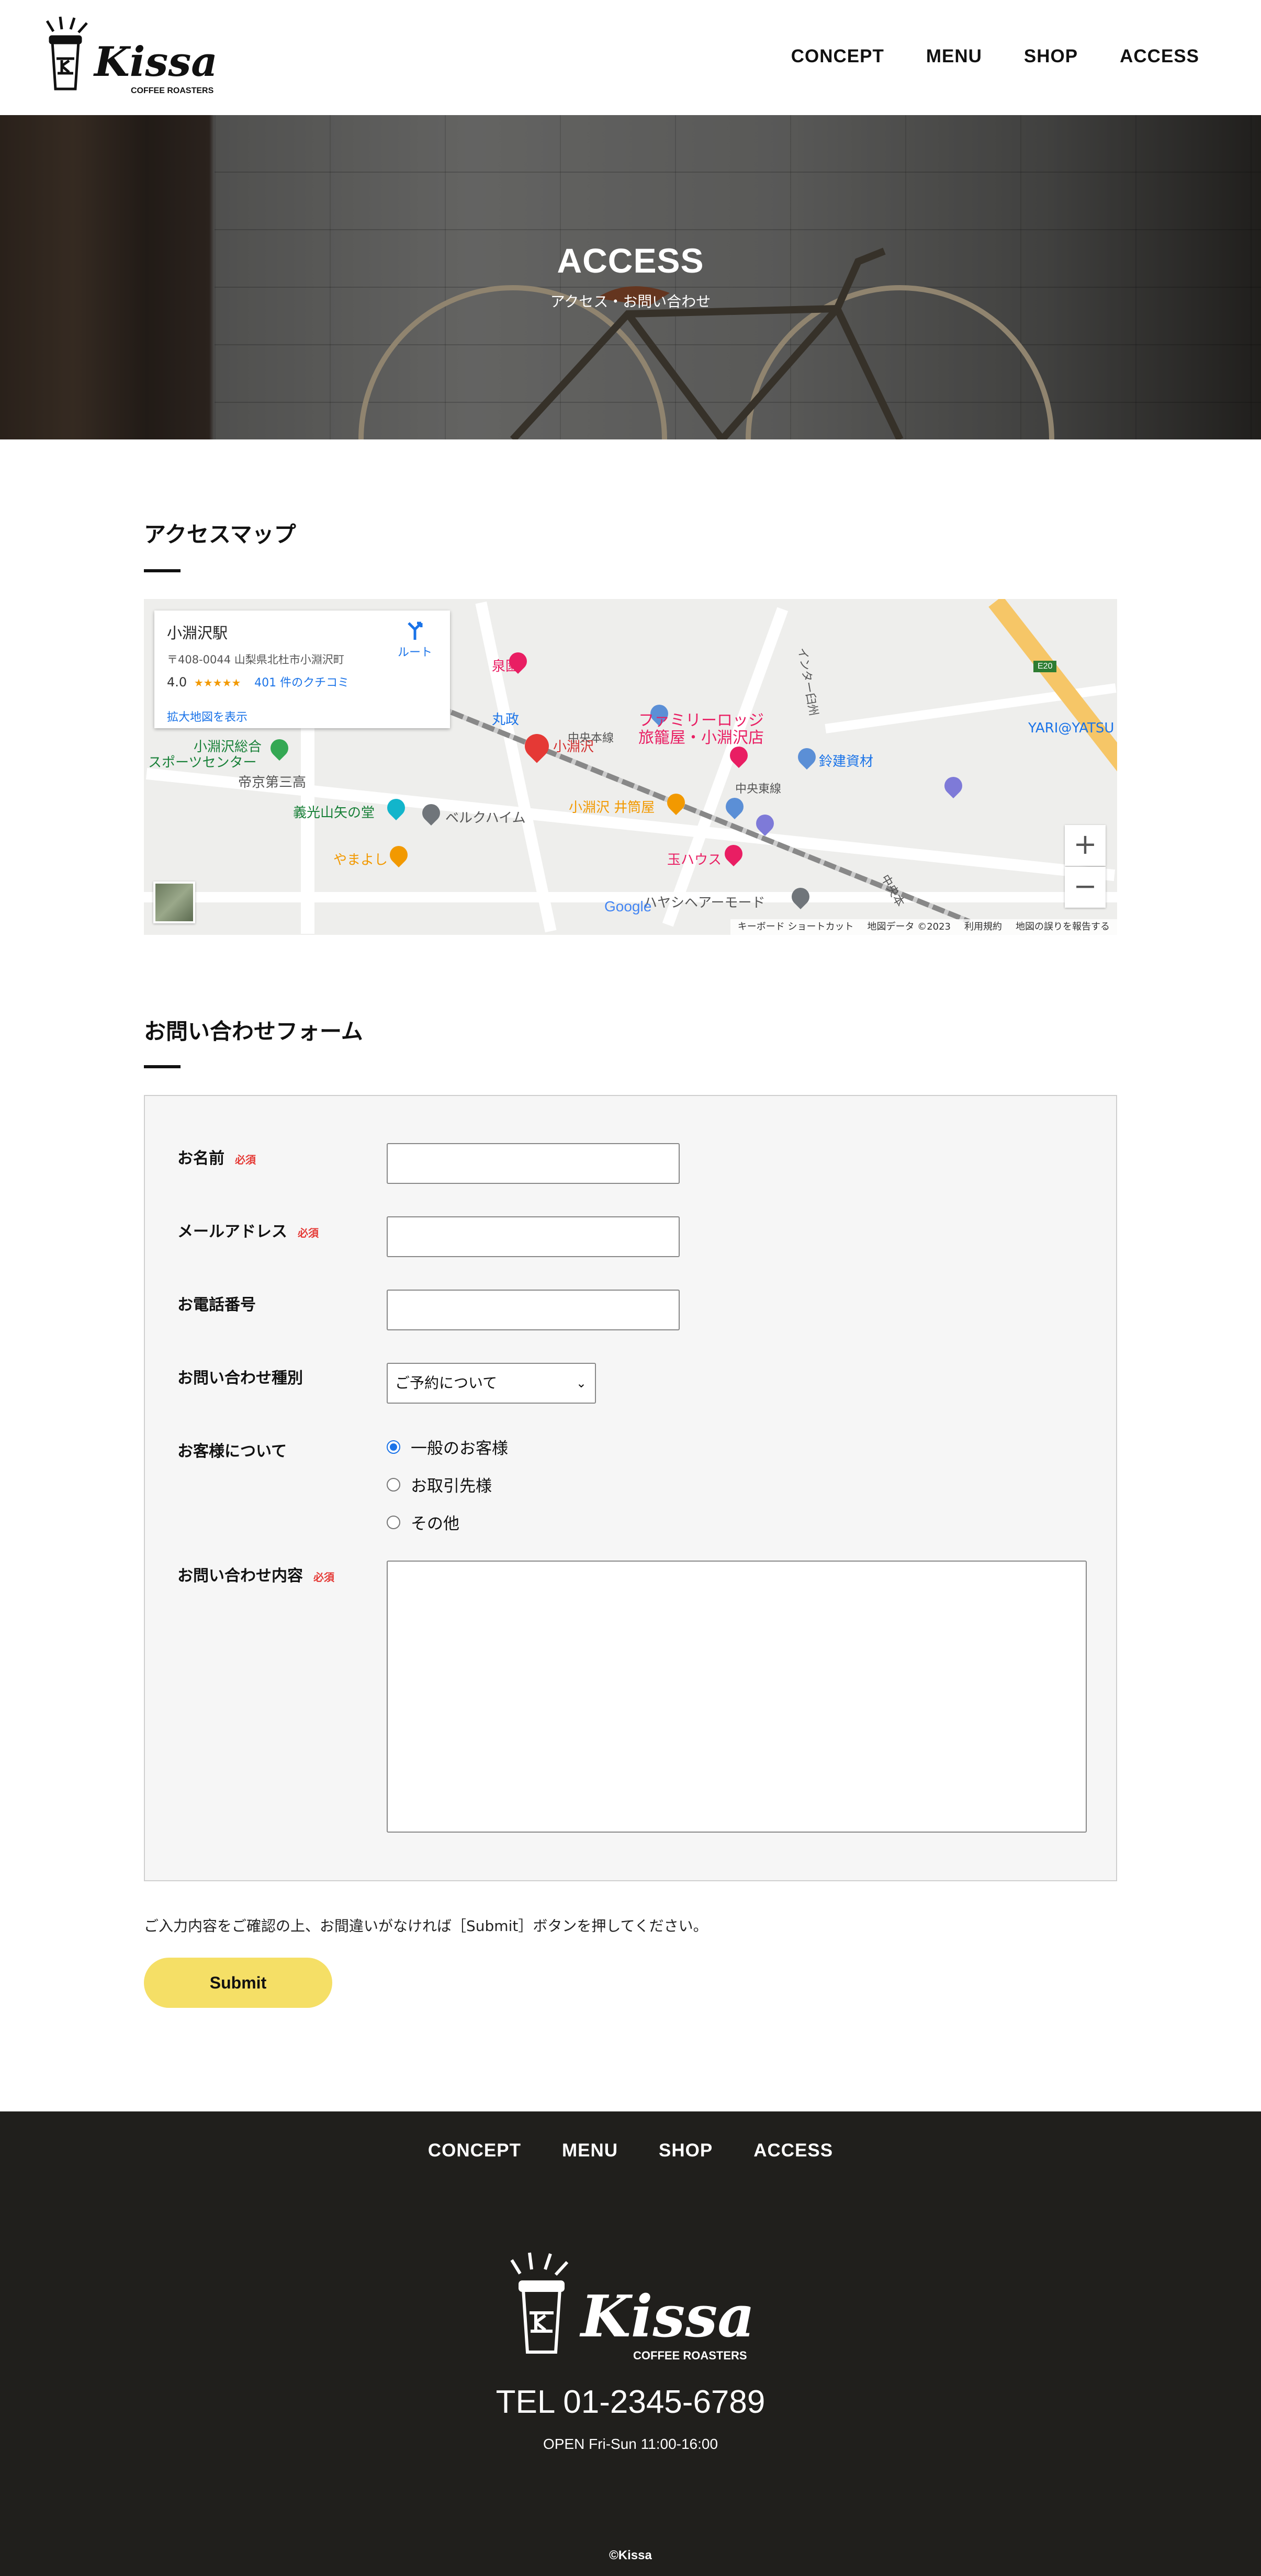 This screenshot has width=1261, height=2576. Describe the element at coordinates (533, 1310) in the screenshot. I see `phone-input` at that location.